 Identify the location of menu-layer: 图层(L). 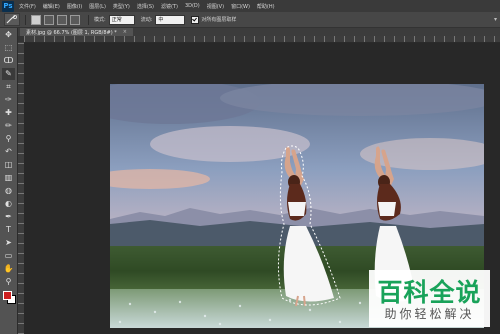
(97, 6).